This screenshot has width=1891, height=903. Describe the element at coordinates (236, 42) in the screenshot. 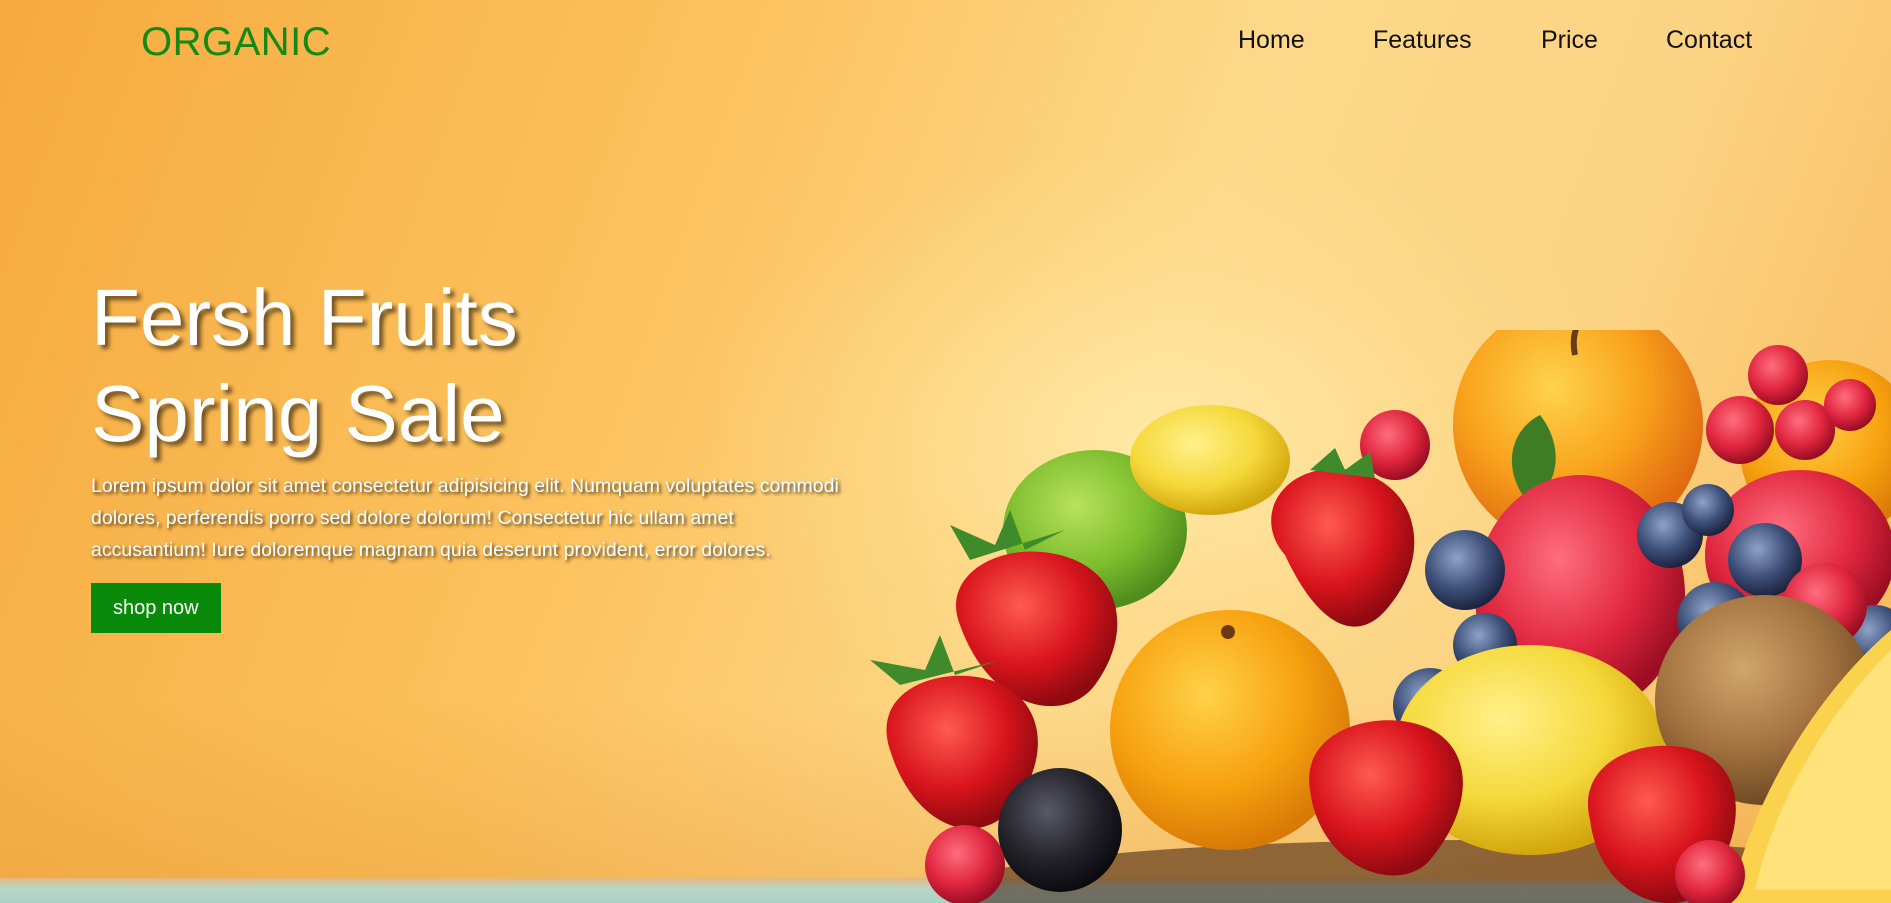

I see `brand-logo: ORGANIC` at that location.